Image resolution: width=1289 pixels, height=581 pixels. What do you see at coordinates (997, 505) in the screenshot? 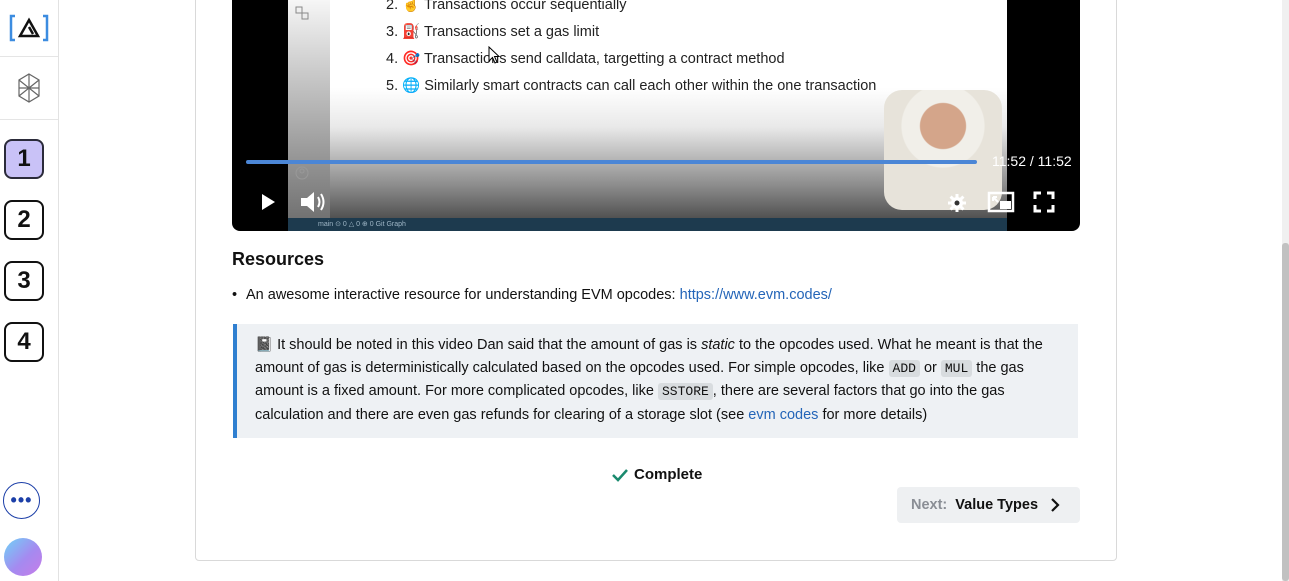
I see `next-label: Value Types` at bounding box center [997, 505].